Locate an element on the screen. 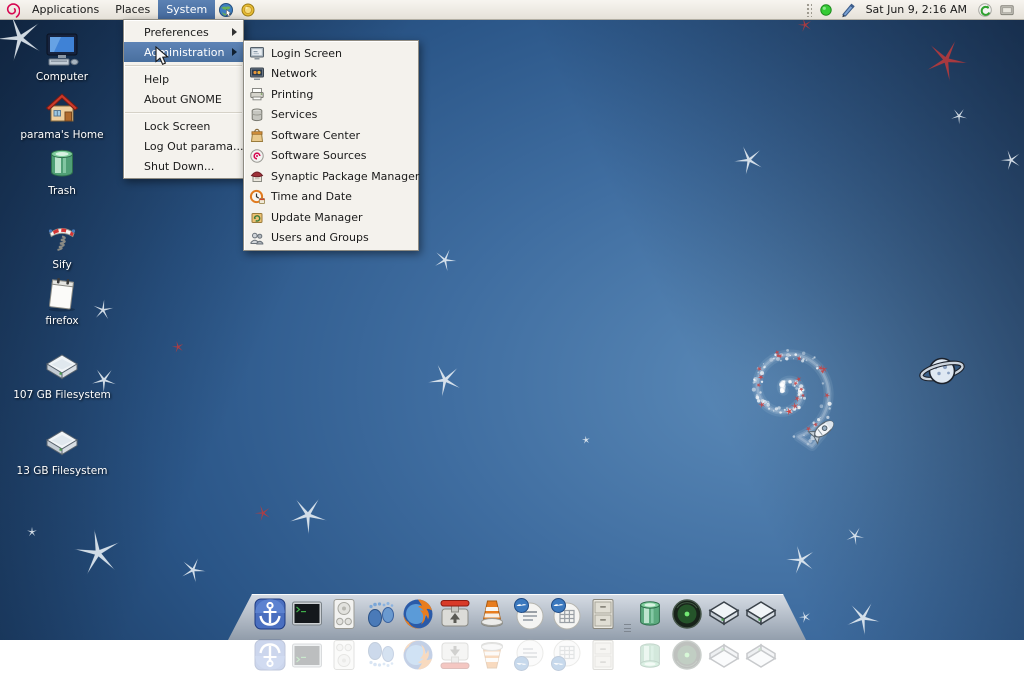  admin-item-login-screen: Login Screen is located at coordinates (331, 53).